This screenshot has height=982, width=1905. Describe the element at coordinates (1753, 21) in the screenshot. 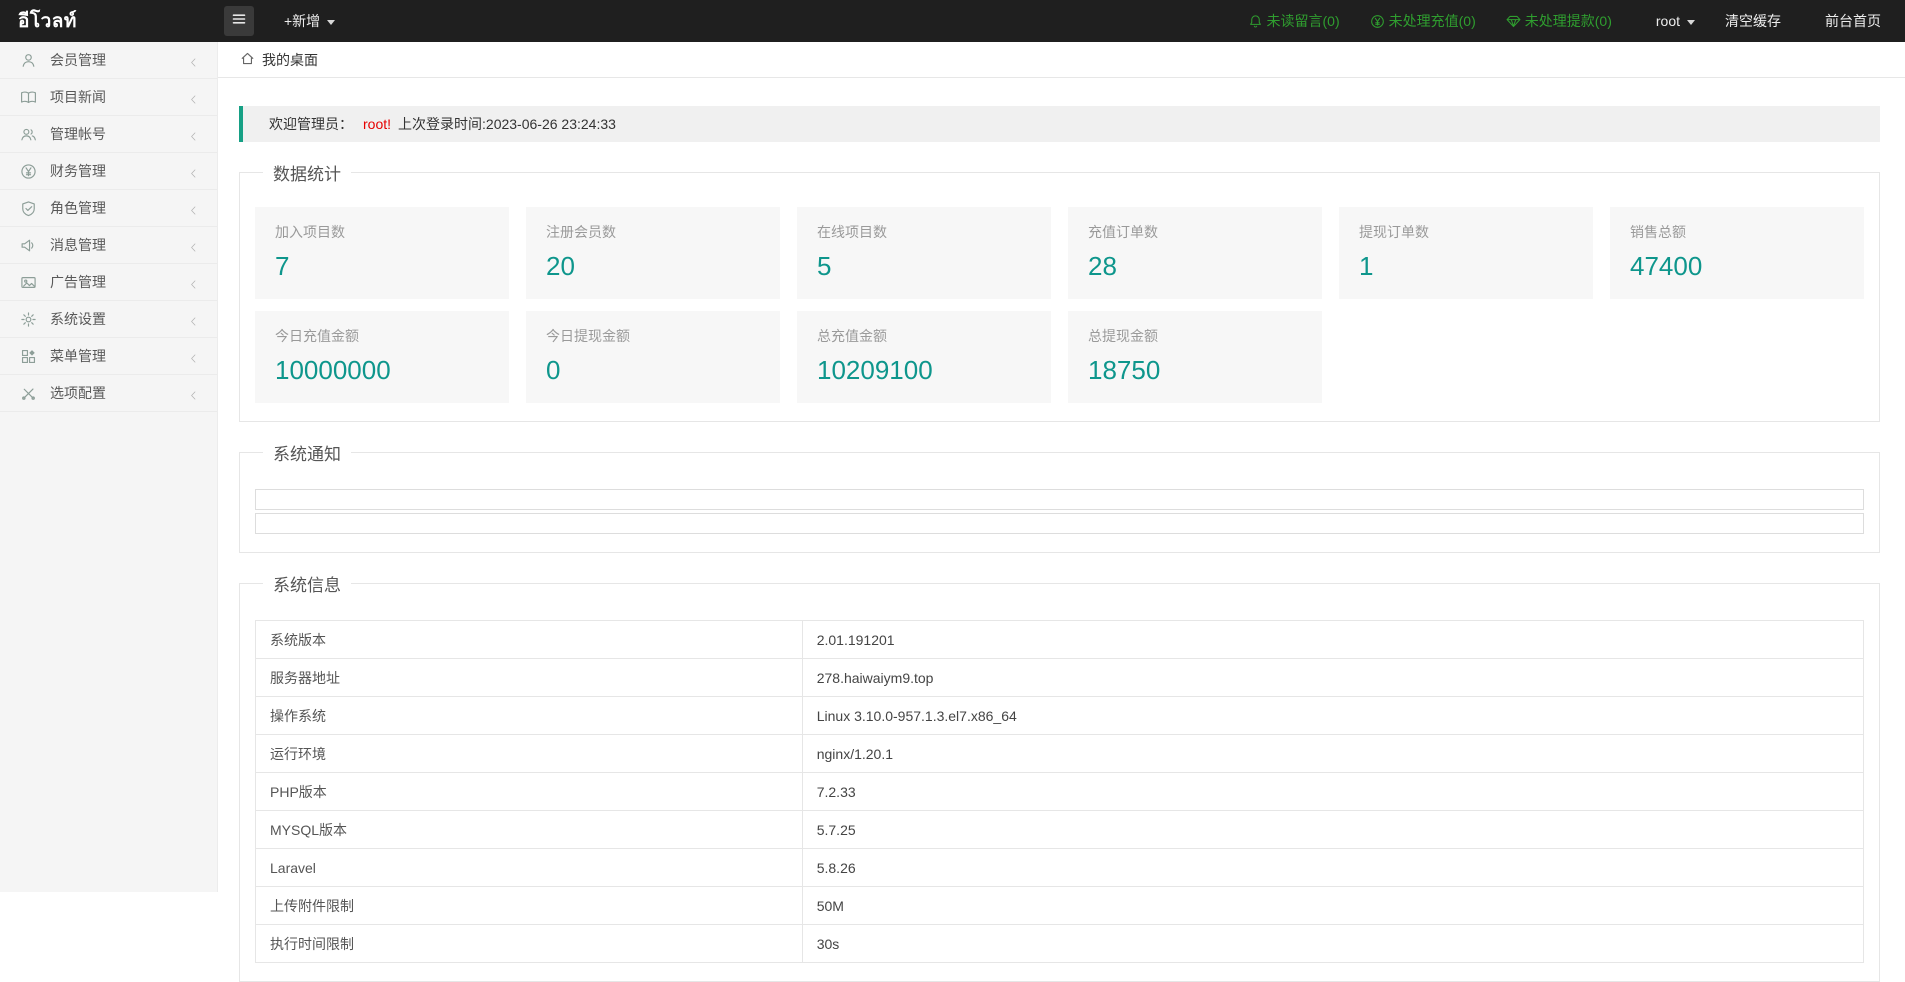

I see `clear-cache-link: 清空缓存` at that location.